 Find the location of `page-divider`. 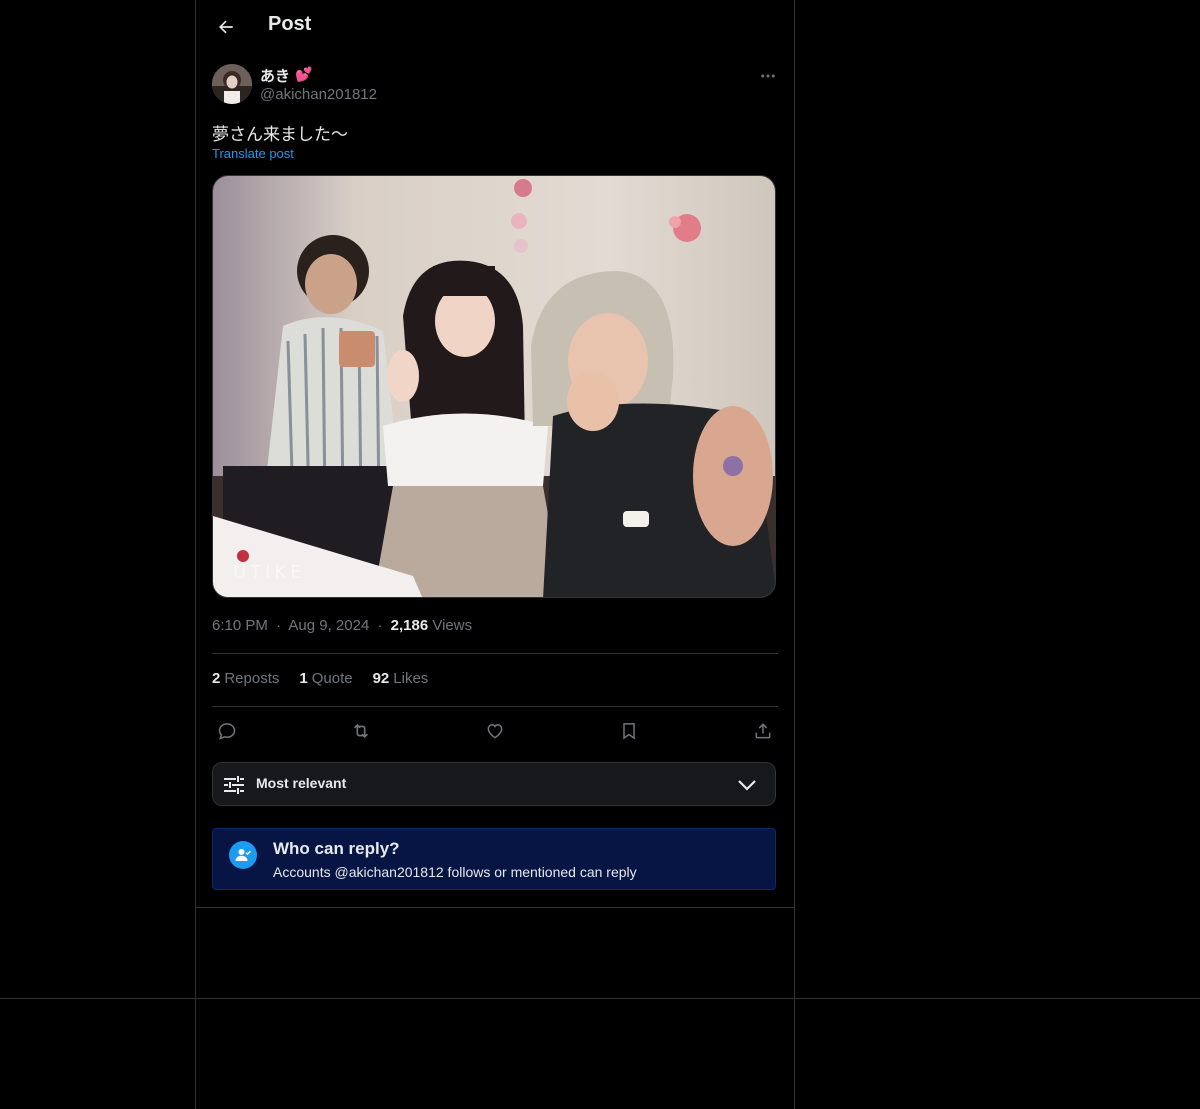

page-divider is located at coordinates (600, 998).